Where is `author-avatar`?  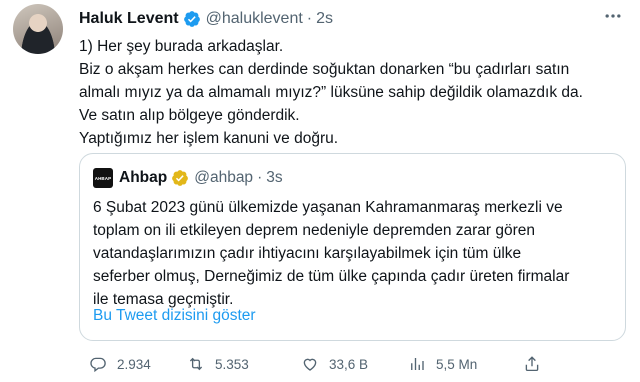 author-avatar is located at coordinates (38, 29).